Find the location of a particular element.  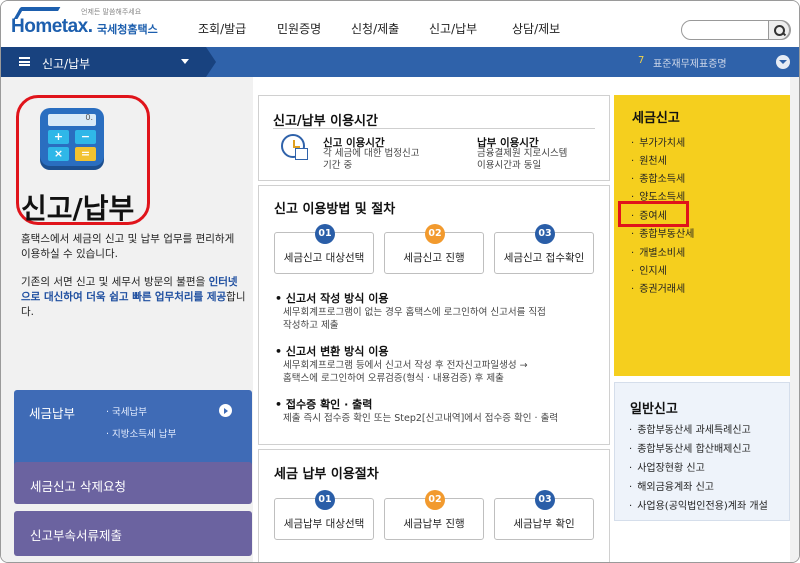

nav-apply-submit: 신청/제출 is located at coordinates (375, 28).